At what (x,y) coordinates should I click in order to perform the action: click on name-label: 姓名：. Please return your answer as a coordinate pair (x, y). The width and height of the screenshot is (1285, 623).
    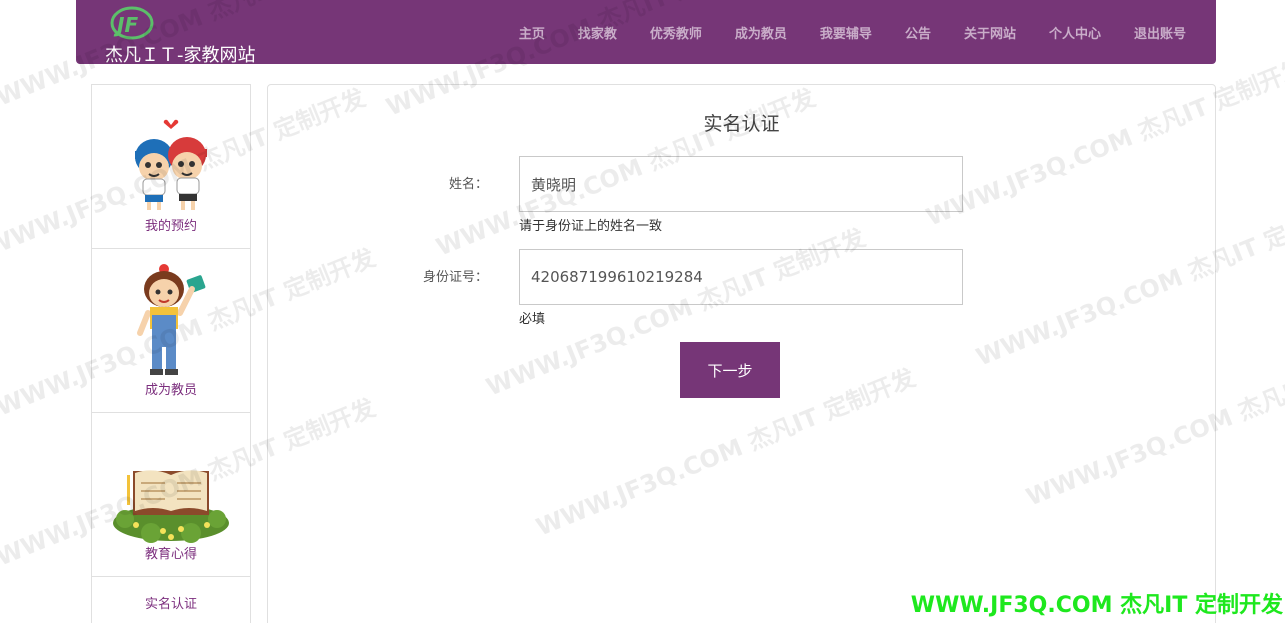
    Looking at the image, I should click on (468, 184).